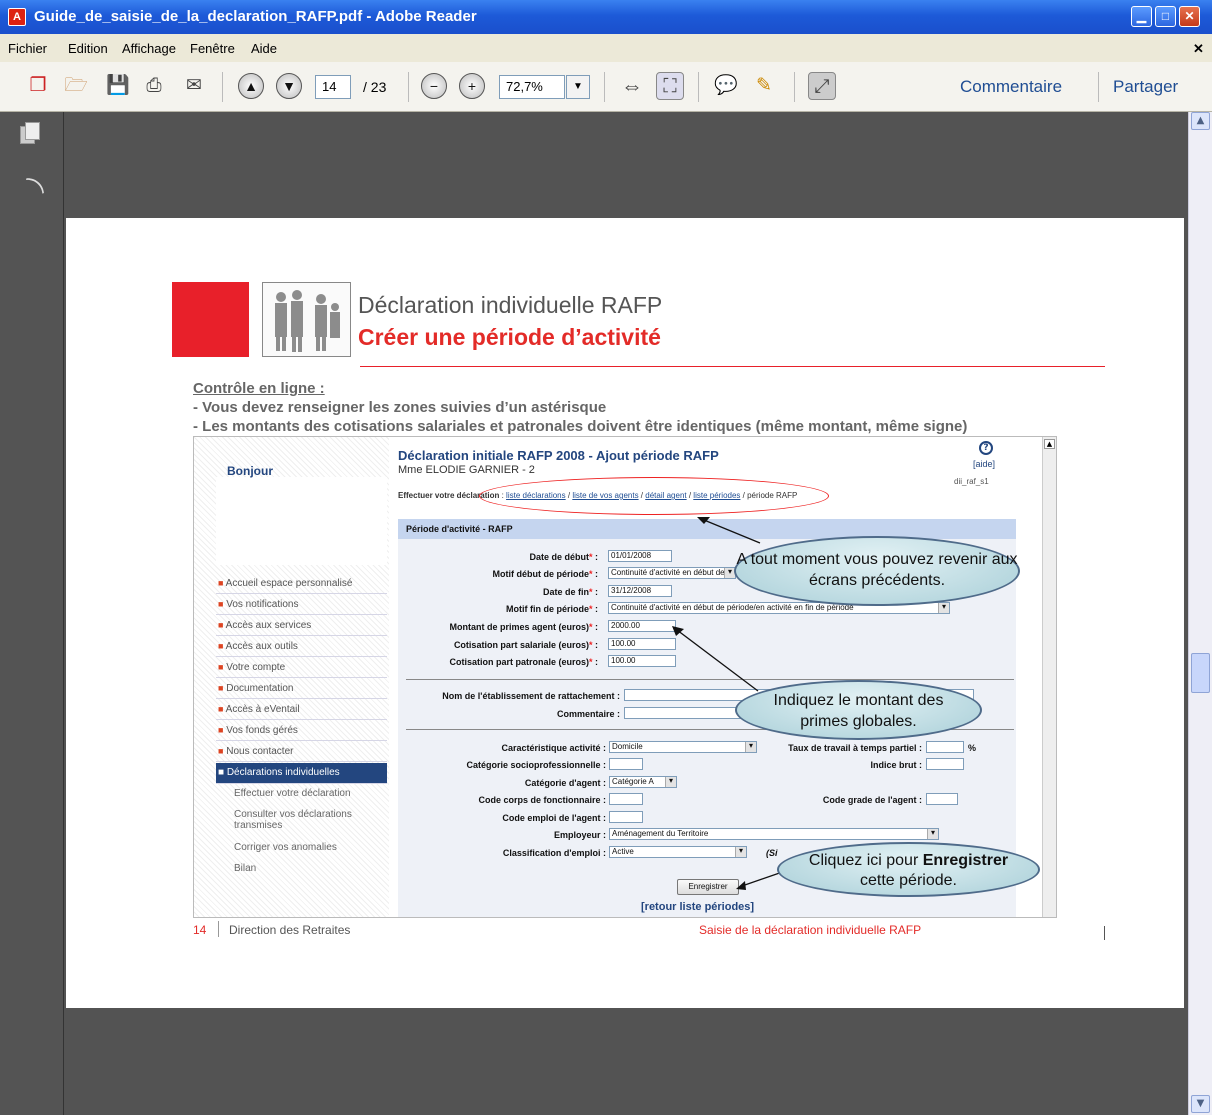 This screenshot has height=1115, width=1212. I want to click on footer-left: Direction des Retraites, so click(290, 930).